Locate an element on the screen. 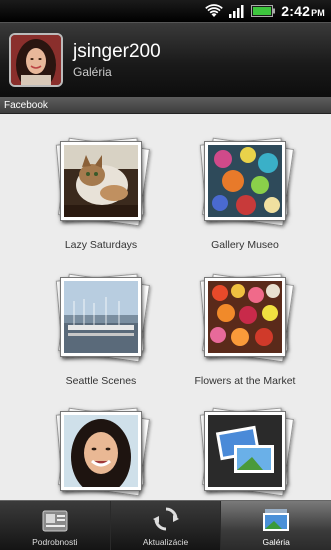 The width and height of the screenshot is (331, 550). album-lazy-saturdays: Lazy Saturdays is located at coordinates (101, 194).